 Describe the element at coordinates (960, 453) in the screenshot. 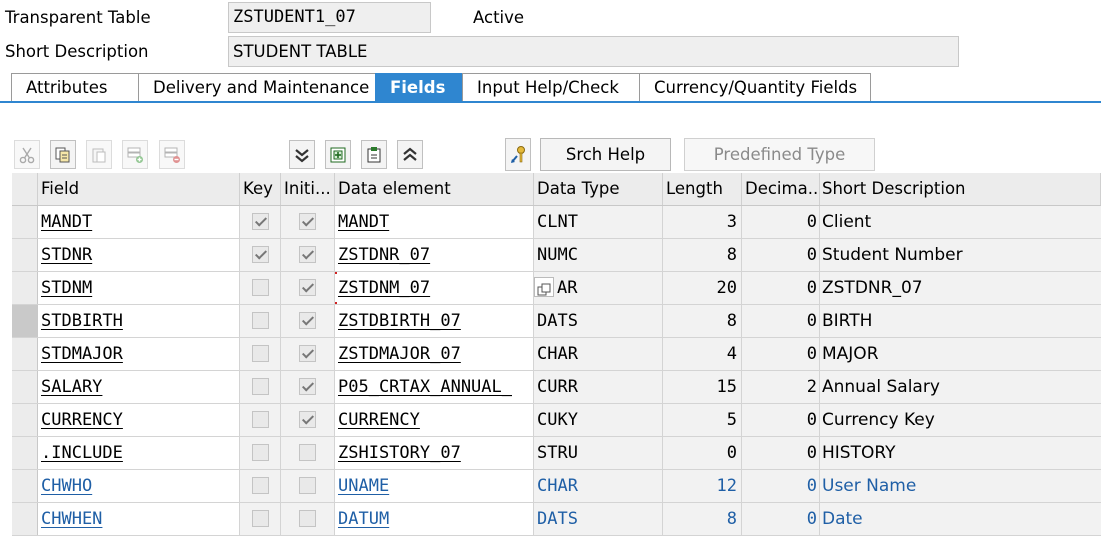

I see `short-description-value: HISTORY` at that location.